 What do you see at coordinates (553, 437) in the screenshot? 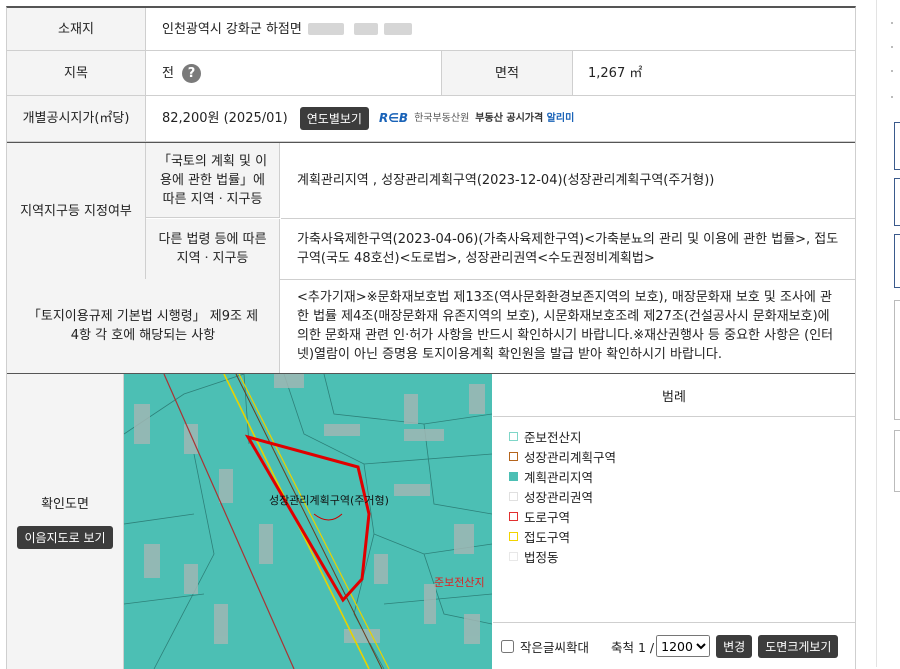
I see `legend-label: 준보전산지` at bounding box center [553, 437].